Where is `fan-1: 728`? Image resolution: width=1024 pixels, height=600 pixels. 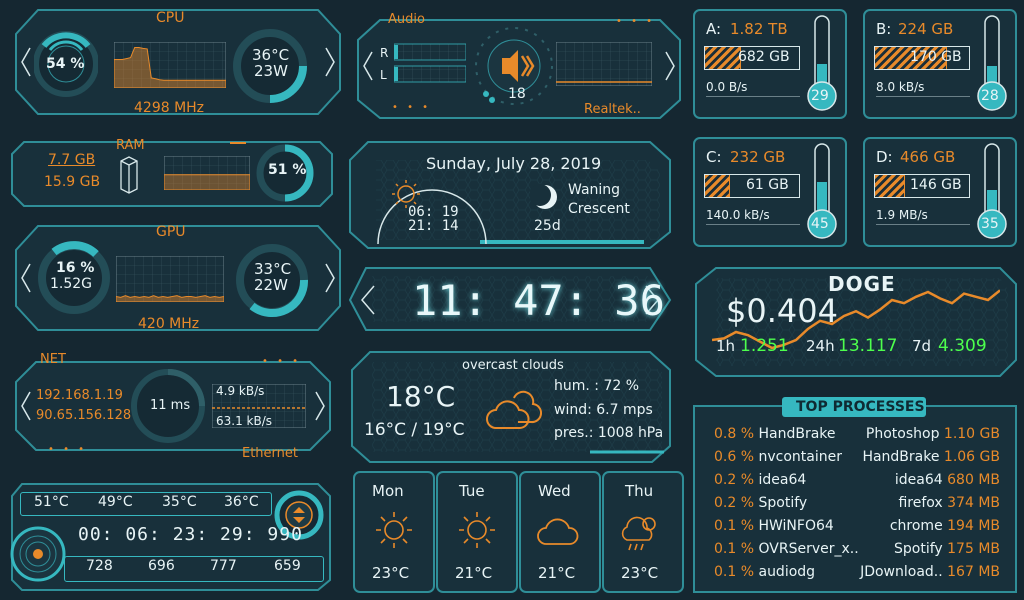 fan-1: 728 is located at coordinates (99, 566).